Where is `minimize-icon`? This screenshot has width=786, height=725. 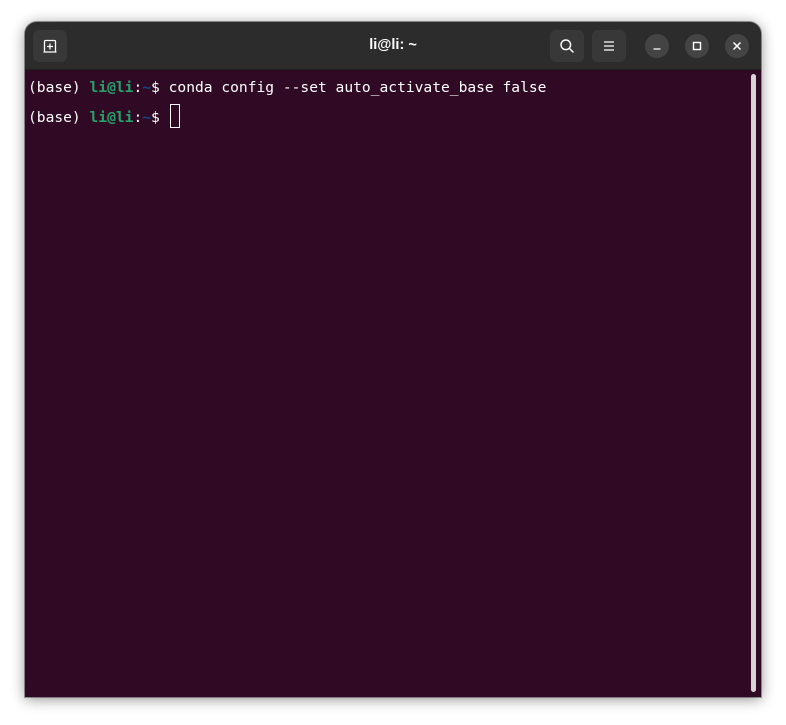 minimize-icon is located at coordinates (657, 49).